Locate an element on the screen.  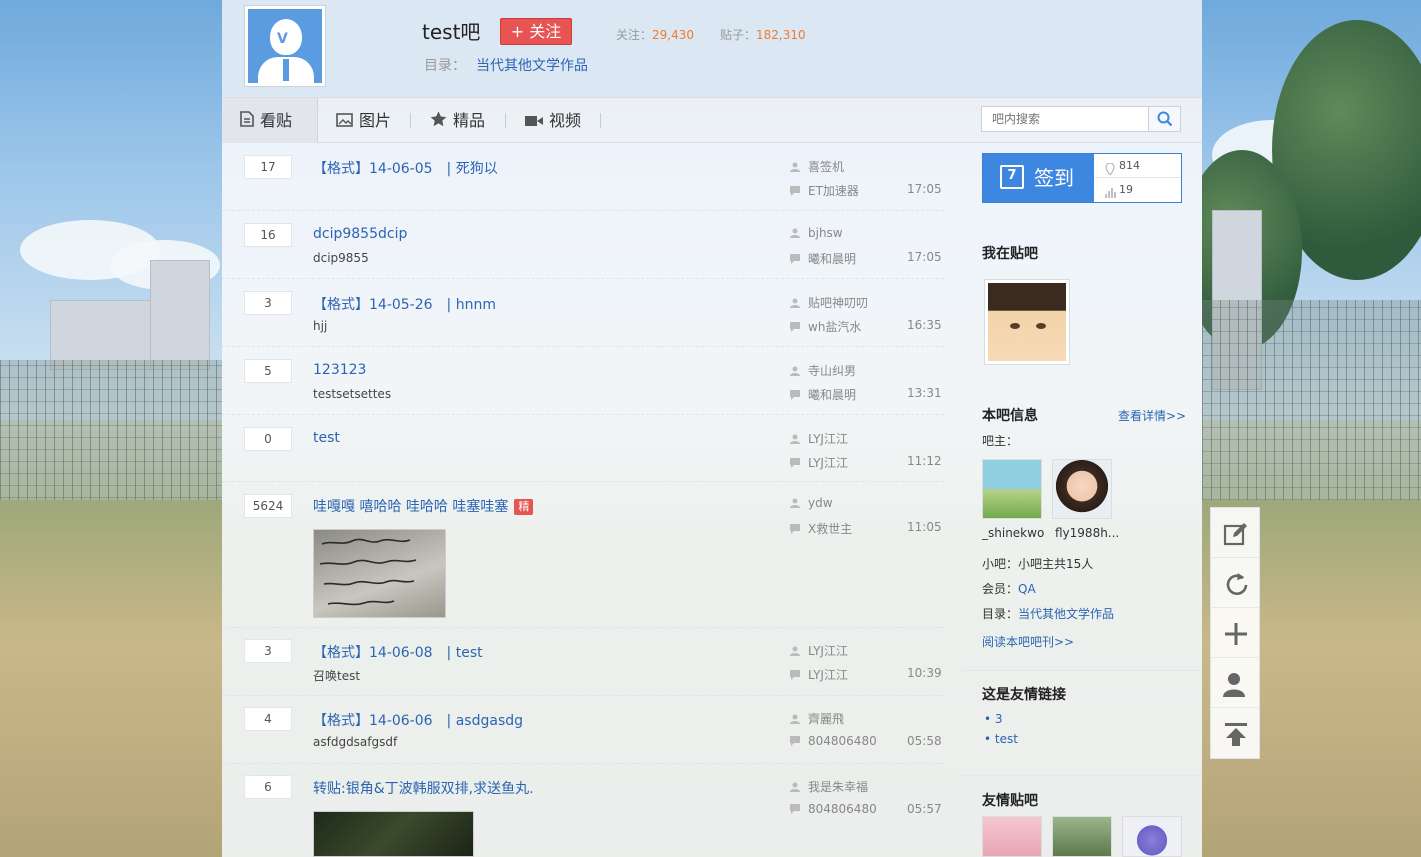
my-forums-title: 我在贴吧 is located at coordinates (1010, 254).